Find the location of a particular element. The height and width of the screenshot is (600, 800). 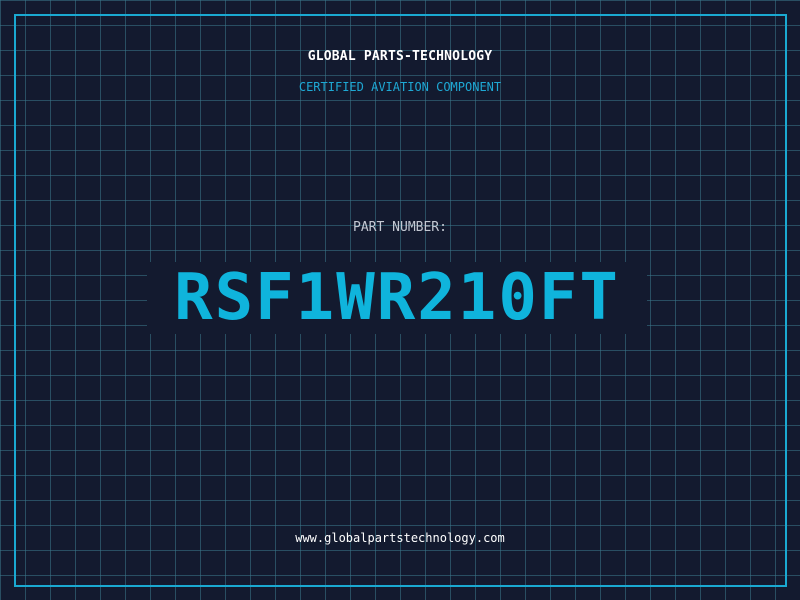

part-number-value: RSF1WR210FT is located at coordinates (397, 298).